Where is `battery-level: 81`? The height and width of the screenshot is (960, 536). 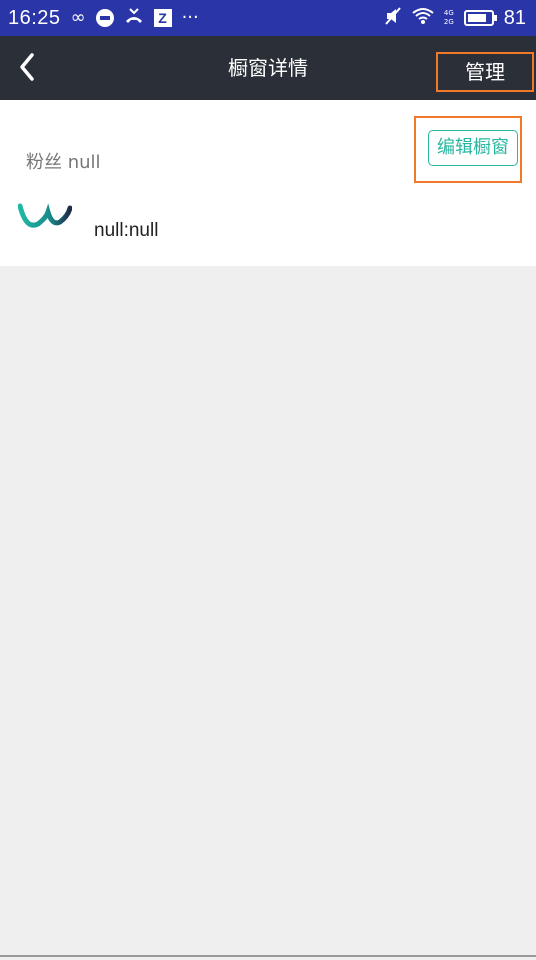 battery-level: 81 is located at coordinates (514, 17).